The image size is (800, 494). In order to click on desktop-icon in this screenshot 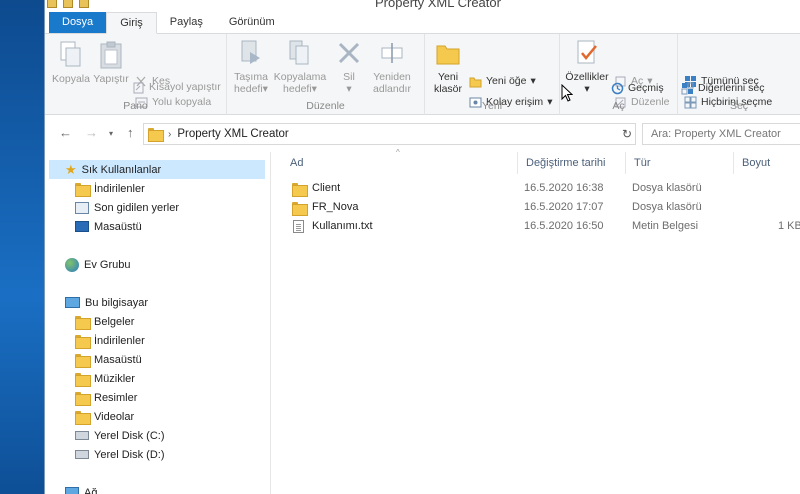, I will do `click(82, 226)`.